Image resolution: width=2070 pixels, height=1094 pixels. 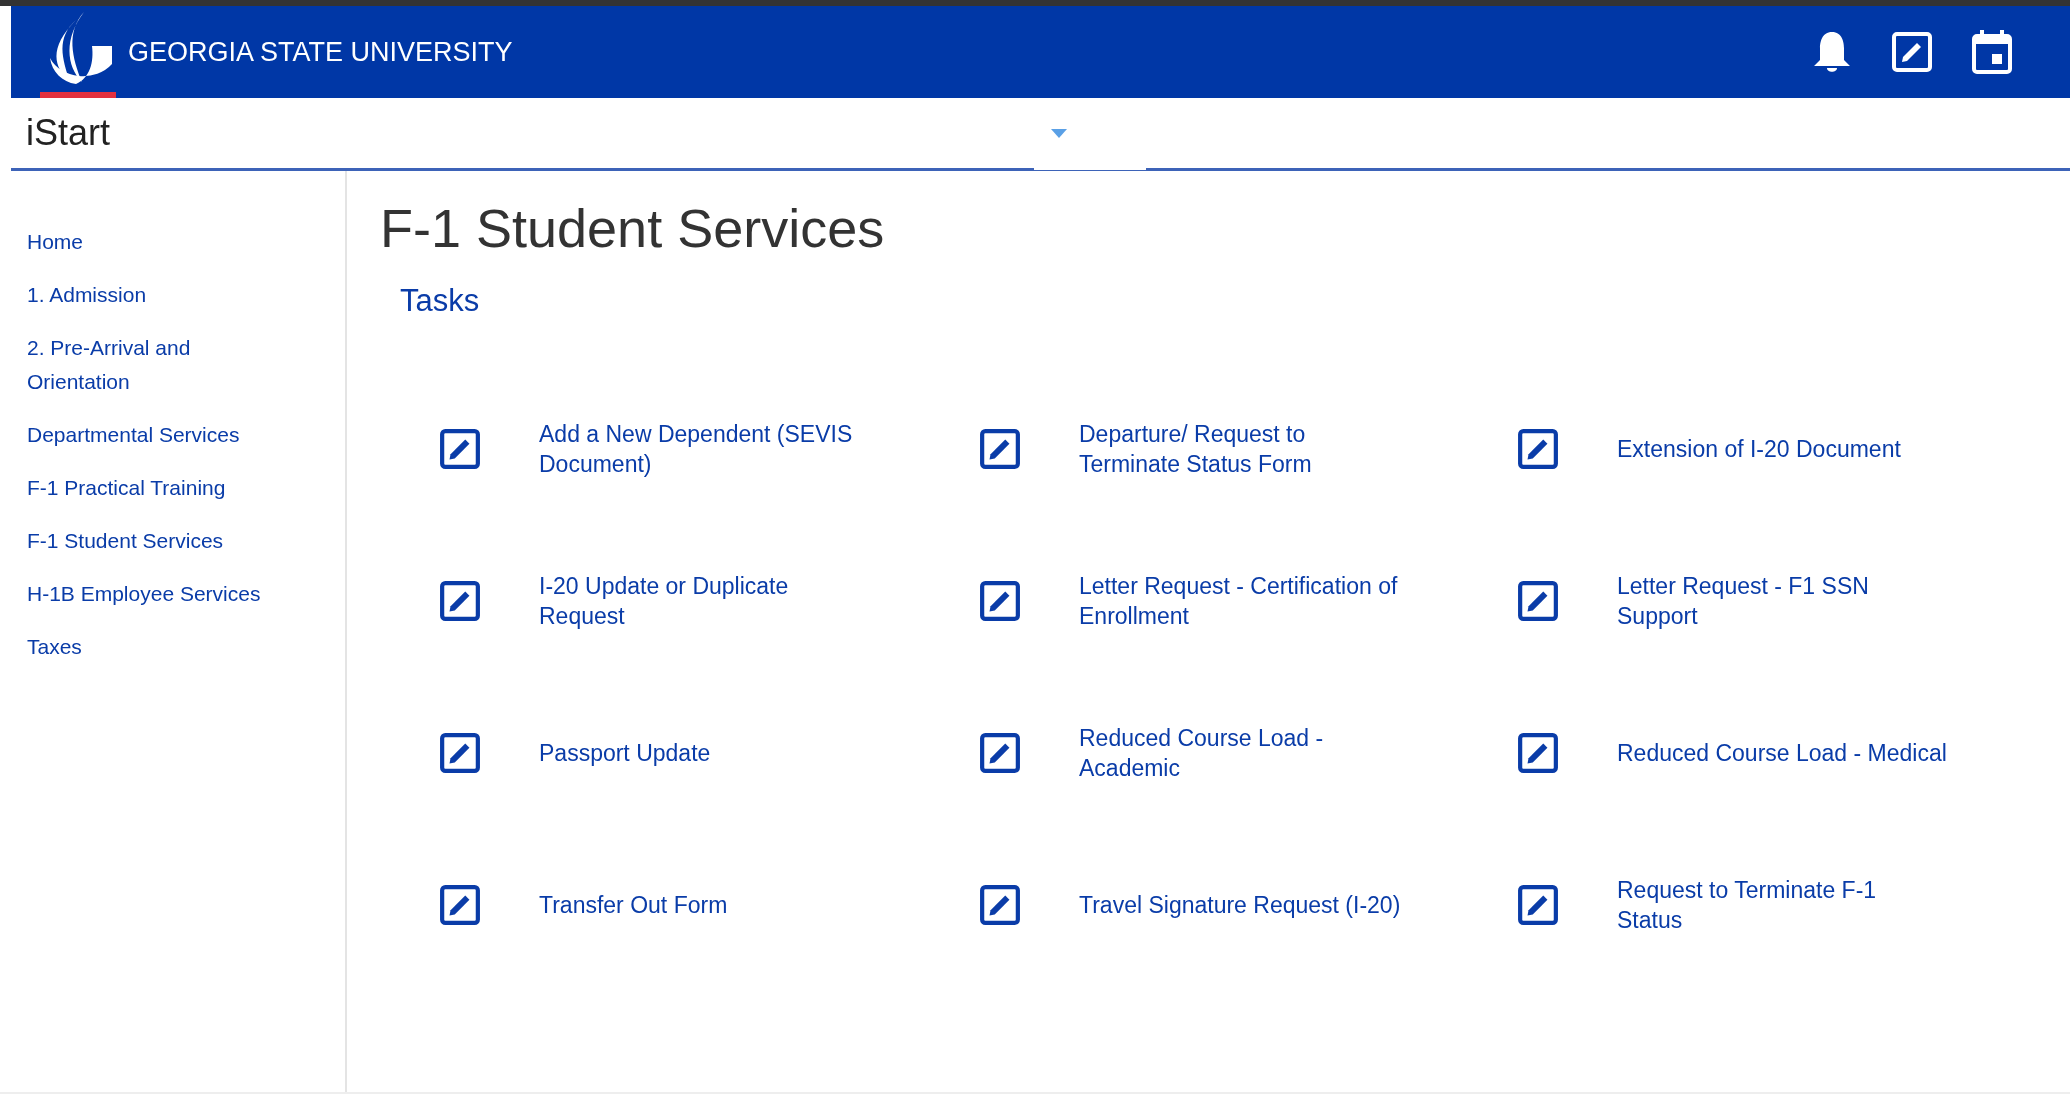 I want to click on sidebar-link: F-1 Practical Training, so click(x=157, y=488).